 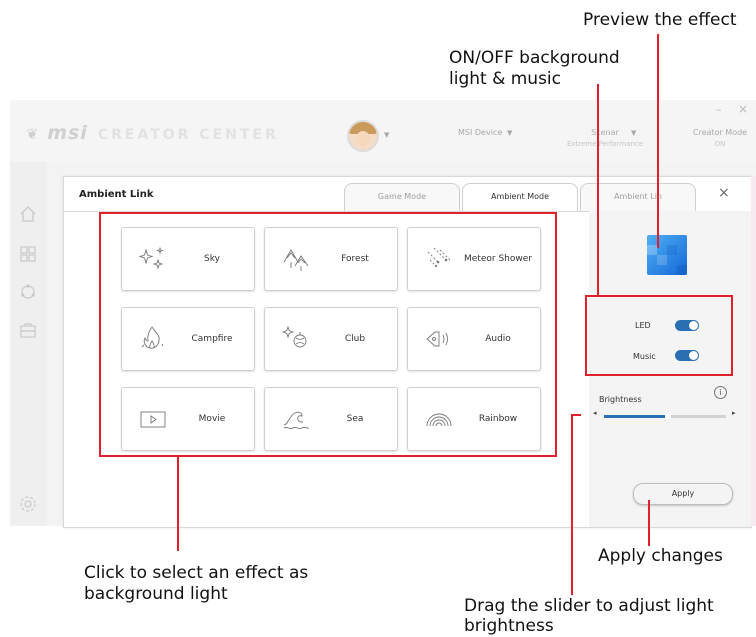 What do you see at coordinates (659, 335) in the screenshot?
I see `toggles-highlight-box` at bounding box center [659, 335].